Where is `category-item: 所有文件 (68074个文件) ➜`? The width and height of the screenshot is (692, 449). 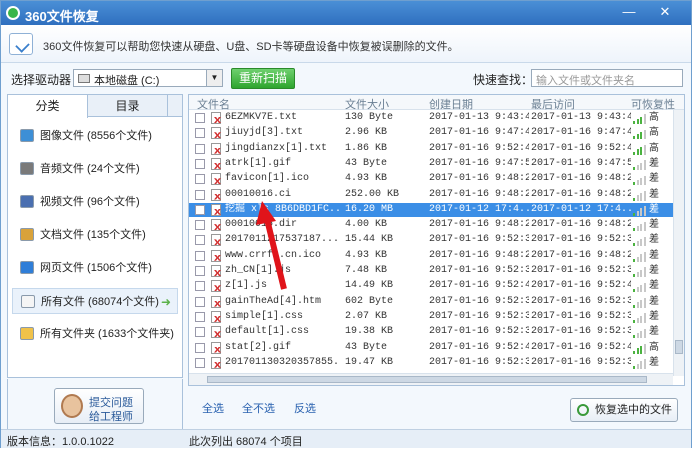
category-item: 所有文件 (68074个文件) ➜ is located at coordinates (95, 301).